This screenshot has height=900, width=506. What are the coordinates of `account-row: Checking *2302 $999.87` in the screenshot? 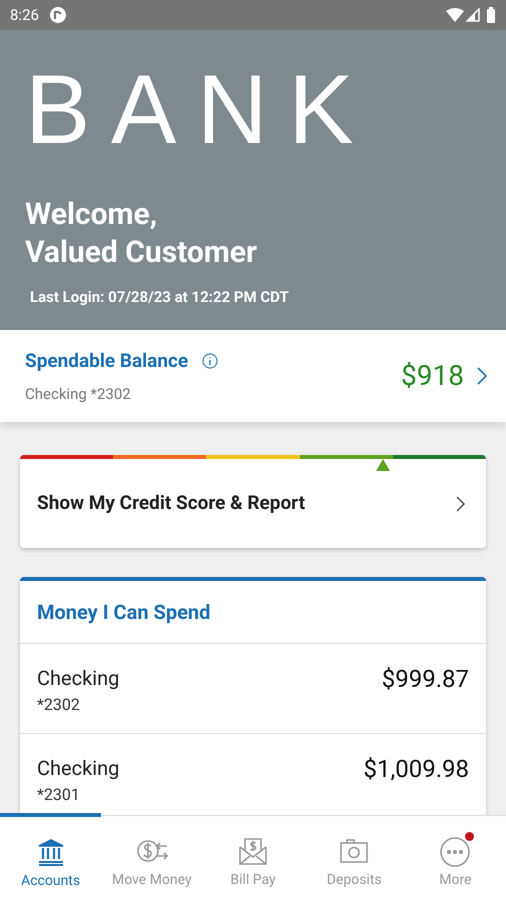 It's located at (253, 689).